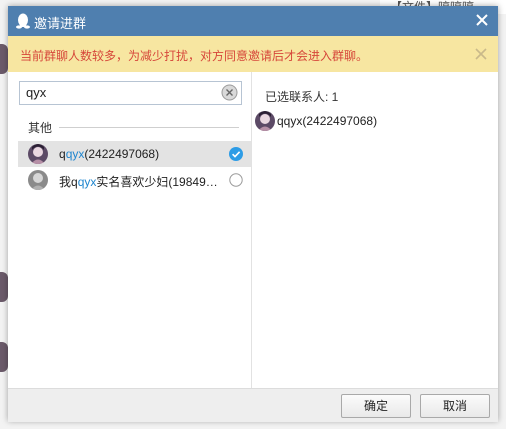 The height and width of the screenshot is (429, 506). What do you see at coordinates (236, 154) in the screenshot?
I see `checkmark-circle-icon` at bounding box center [236, 154].